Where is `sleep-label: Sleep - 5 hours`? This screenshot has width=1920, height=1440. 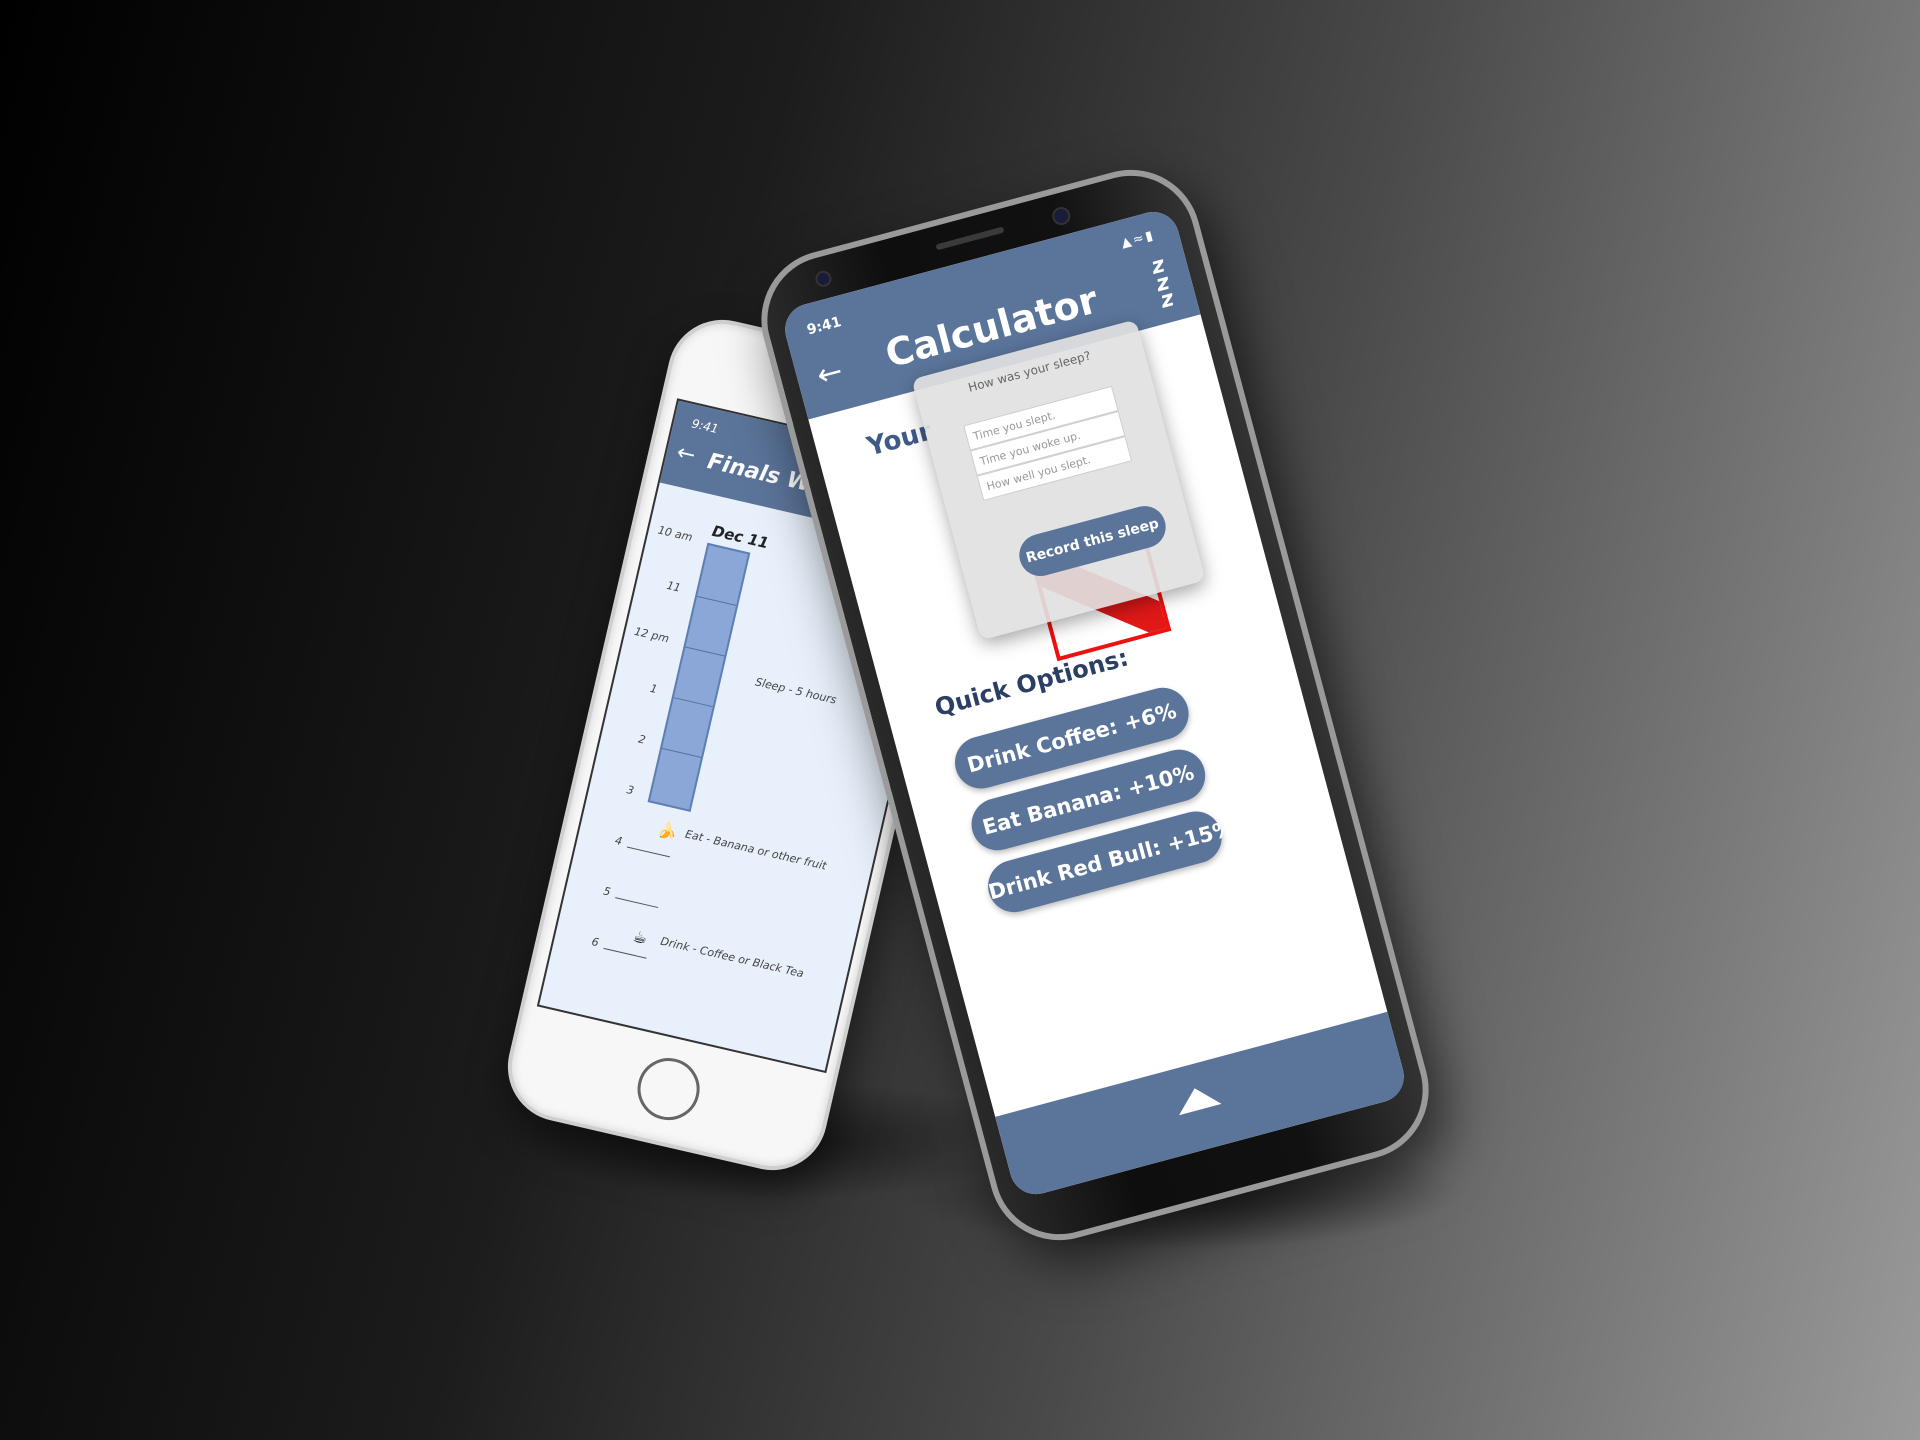
sleep-label: Sleep - 5 hours is located at coordinates (795, 691).